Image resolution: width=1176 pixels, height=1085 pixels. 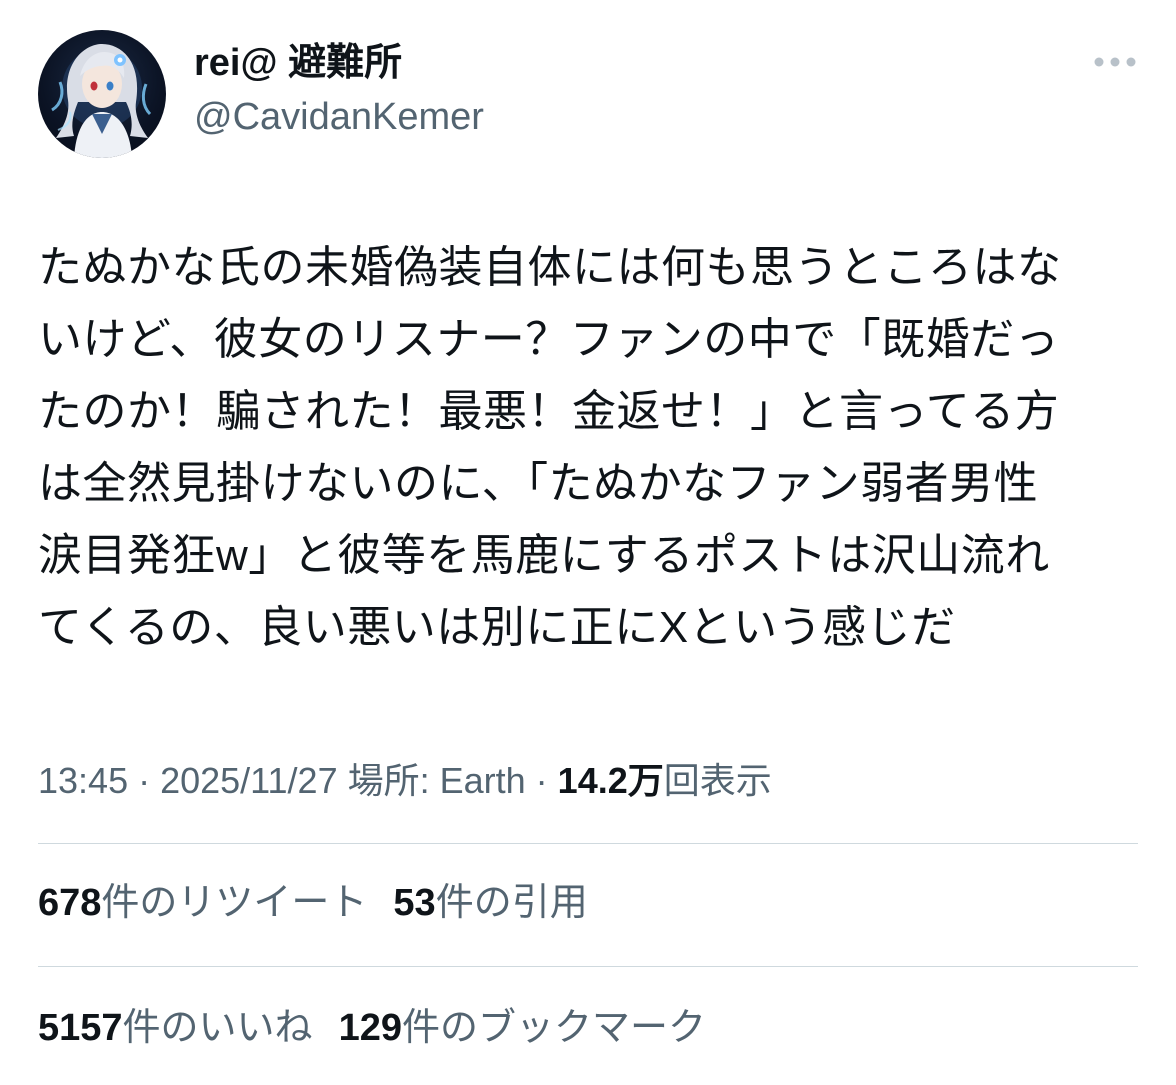 I want to click on stats-row: 678件のリツイート 53件の引用, so click(x=326, y=903).